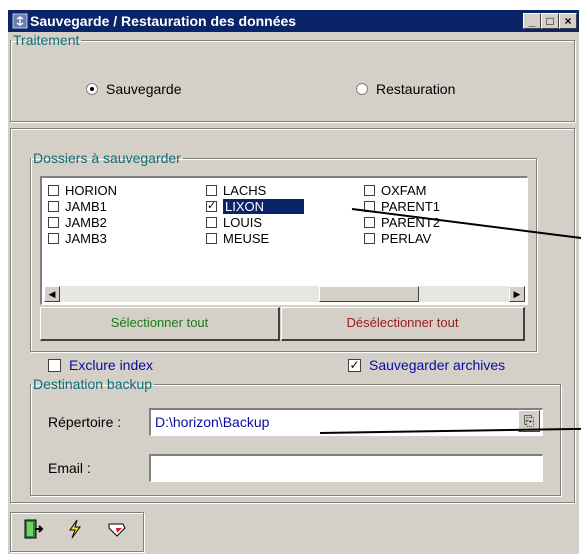 This screenshot has width=581, height=554. Describe the element at coordinates (33, 533) in the screenshot. I see `exit-door-icon` at that location.